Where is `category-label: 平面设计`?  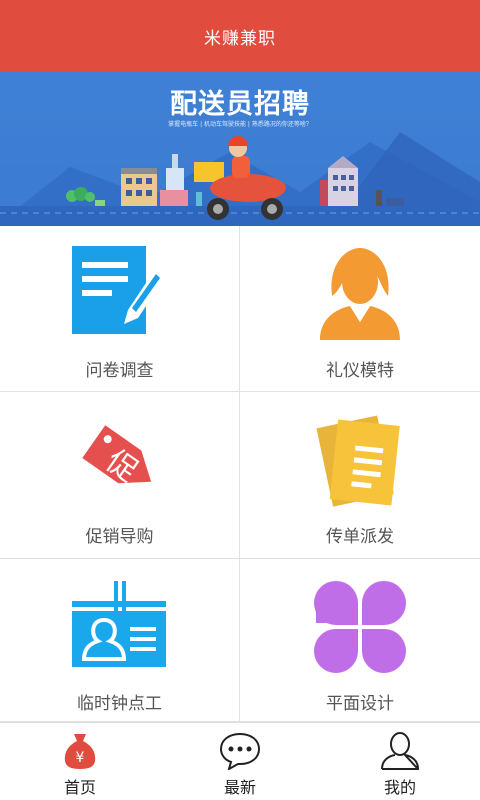 category-label: 平面设计 is located at coordinates (360, 704).